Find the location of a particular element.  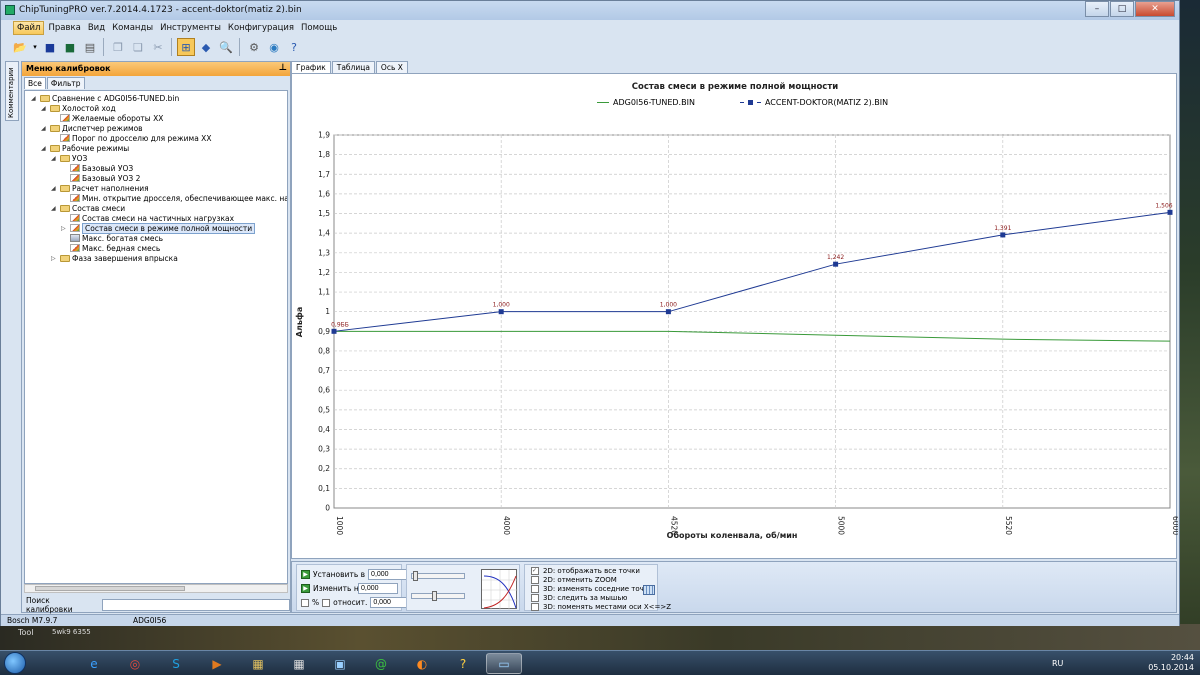

save-icon: ■ is located at coordinates (50, 47).